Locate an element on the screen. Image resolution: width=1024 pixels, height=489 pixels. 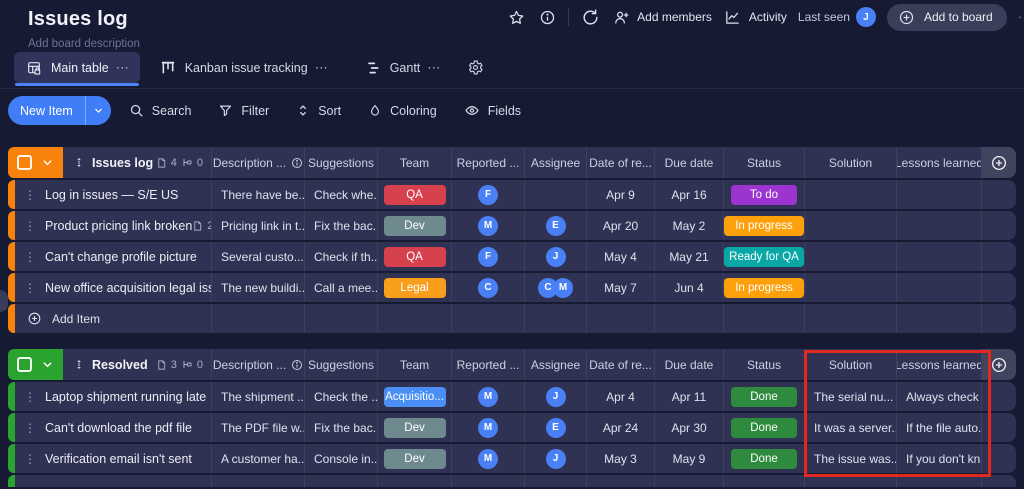
new-item-button: New Item is located at coordinates (59, 110).